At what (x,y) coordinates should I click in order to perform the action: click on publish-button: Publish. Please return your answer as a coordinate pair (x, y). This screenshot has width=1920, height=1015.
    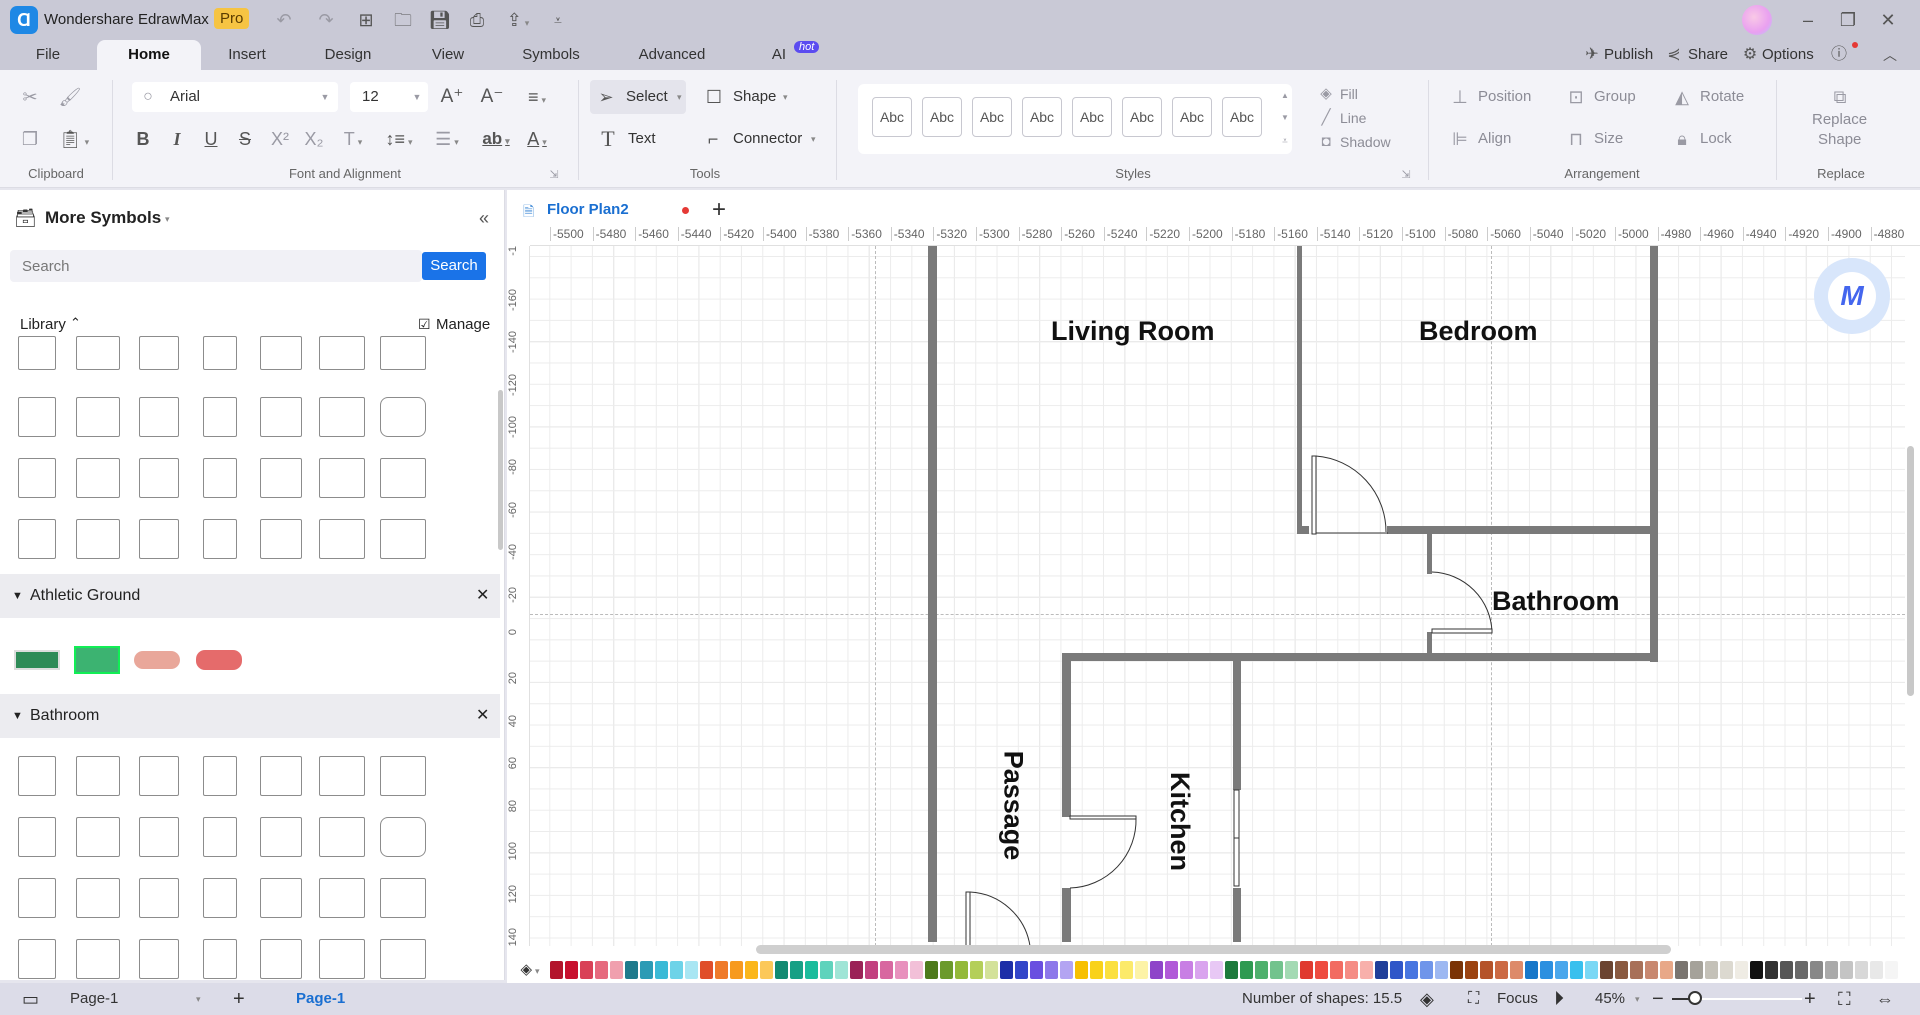
    Looking at the image, I should click on (1628, 55).